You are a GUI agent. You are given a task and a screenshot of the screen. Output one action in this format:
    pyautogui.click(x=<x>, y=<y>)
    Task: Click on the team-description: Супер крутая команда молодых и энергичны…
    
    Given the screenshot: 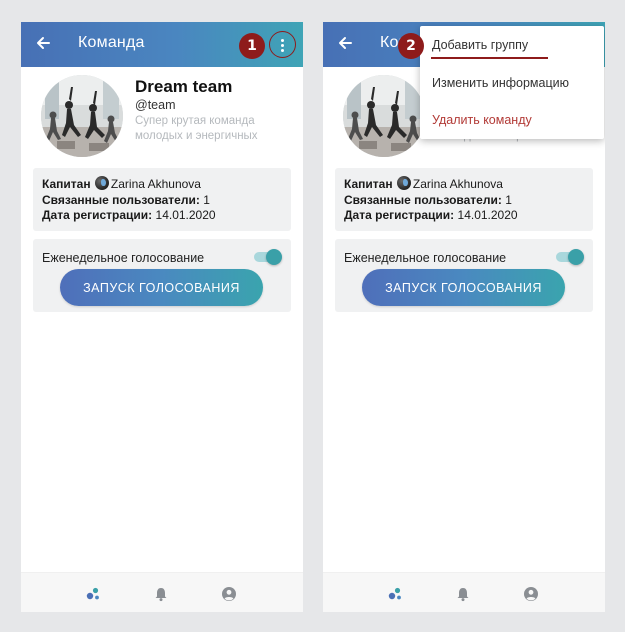 What is the action you would take?
    pyautogui.click(x=196, y=128)
    